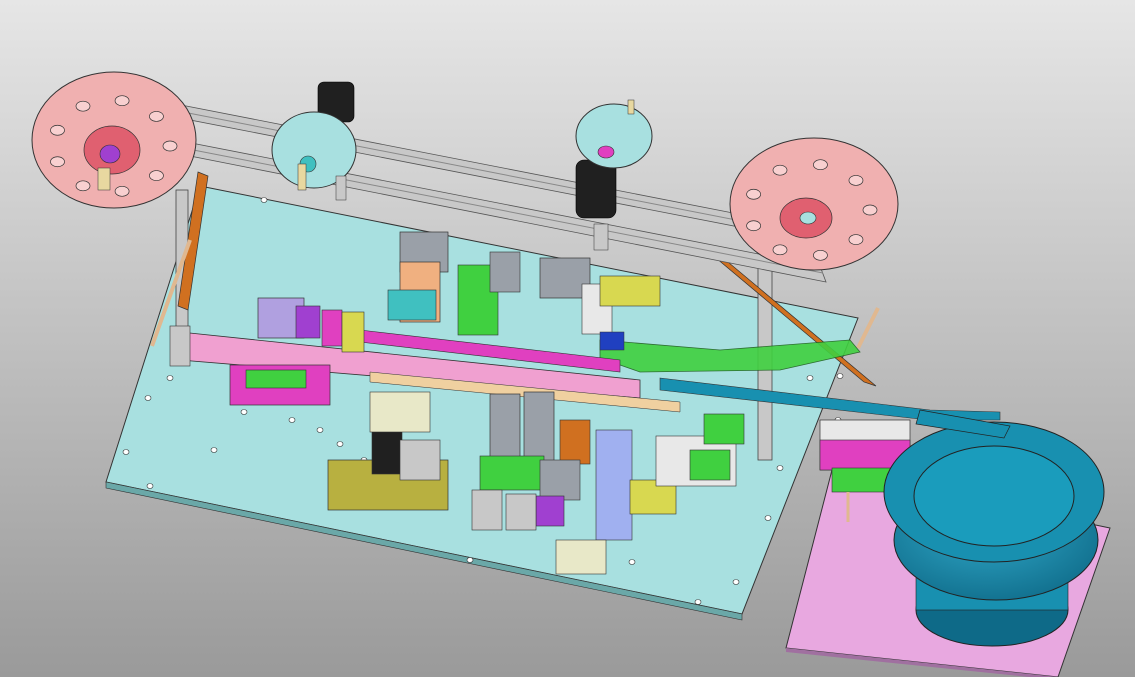 The width and height of the screenshot is (1135, 677). Describe the element at coordinates (114, 140) in the screenshot. I see `reel-left` at that location.